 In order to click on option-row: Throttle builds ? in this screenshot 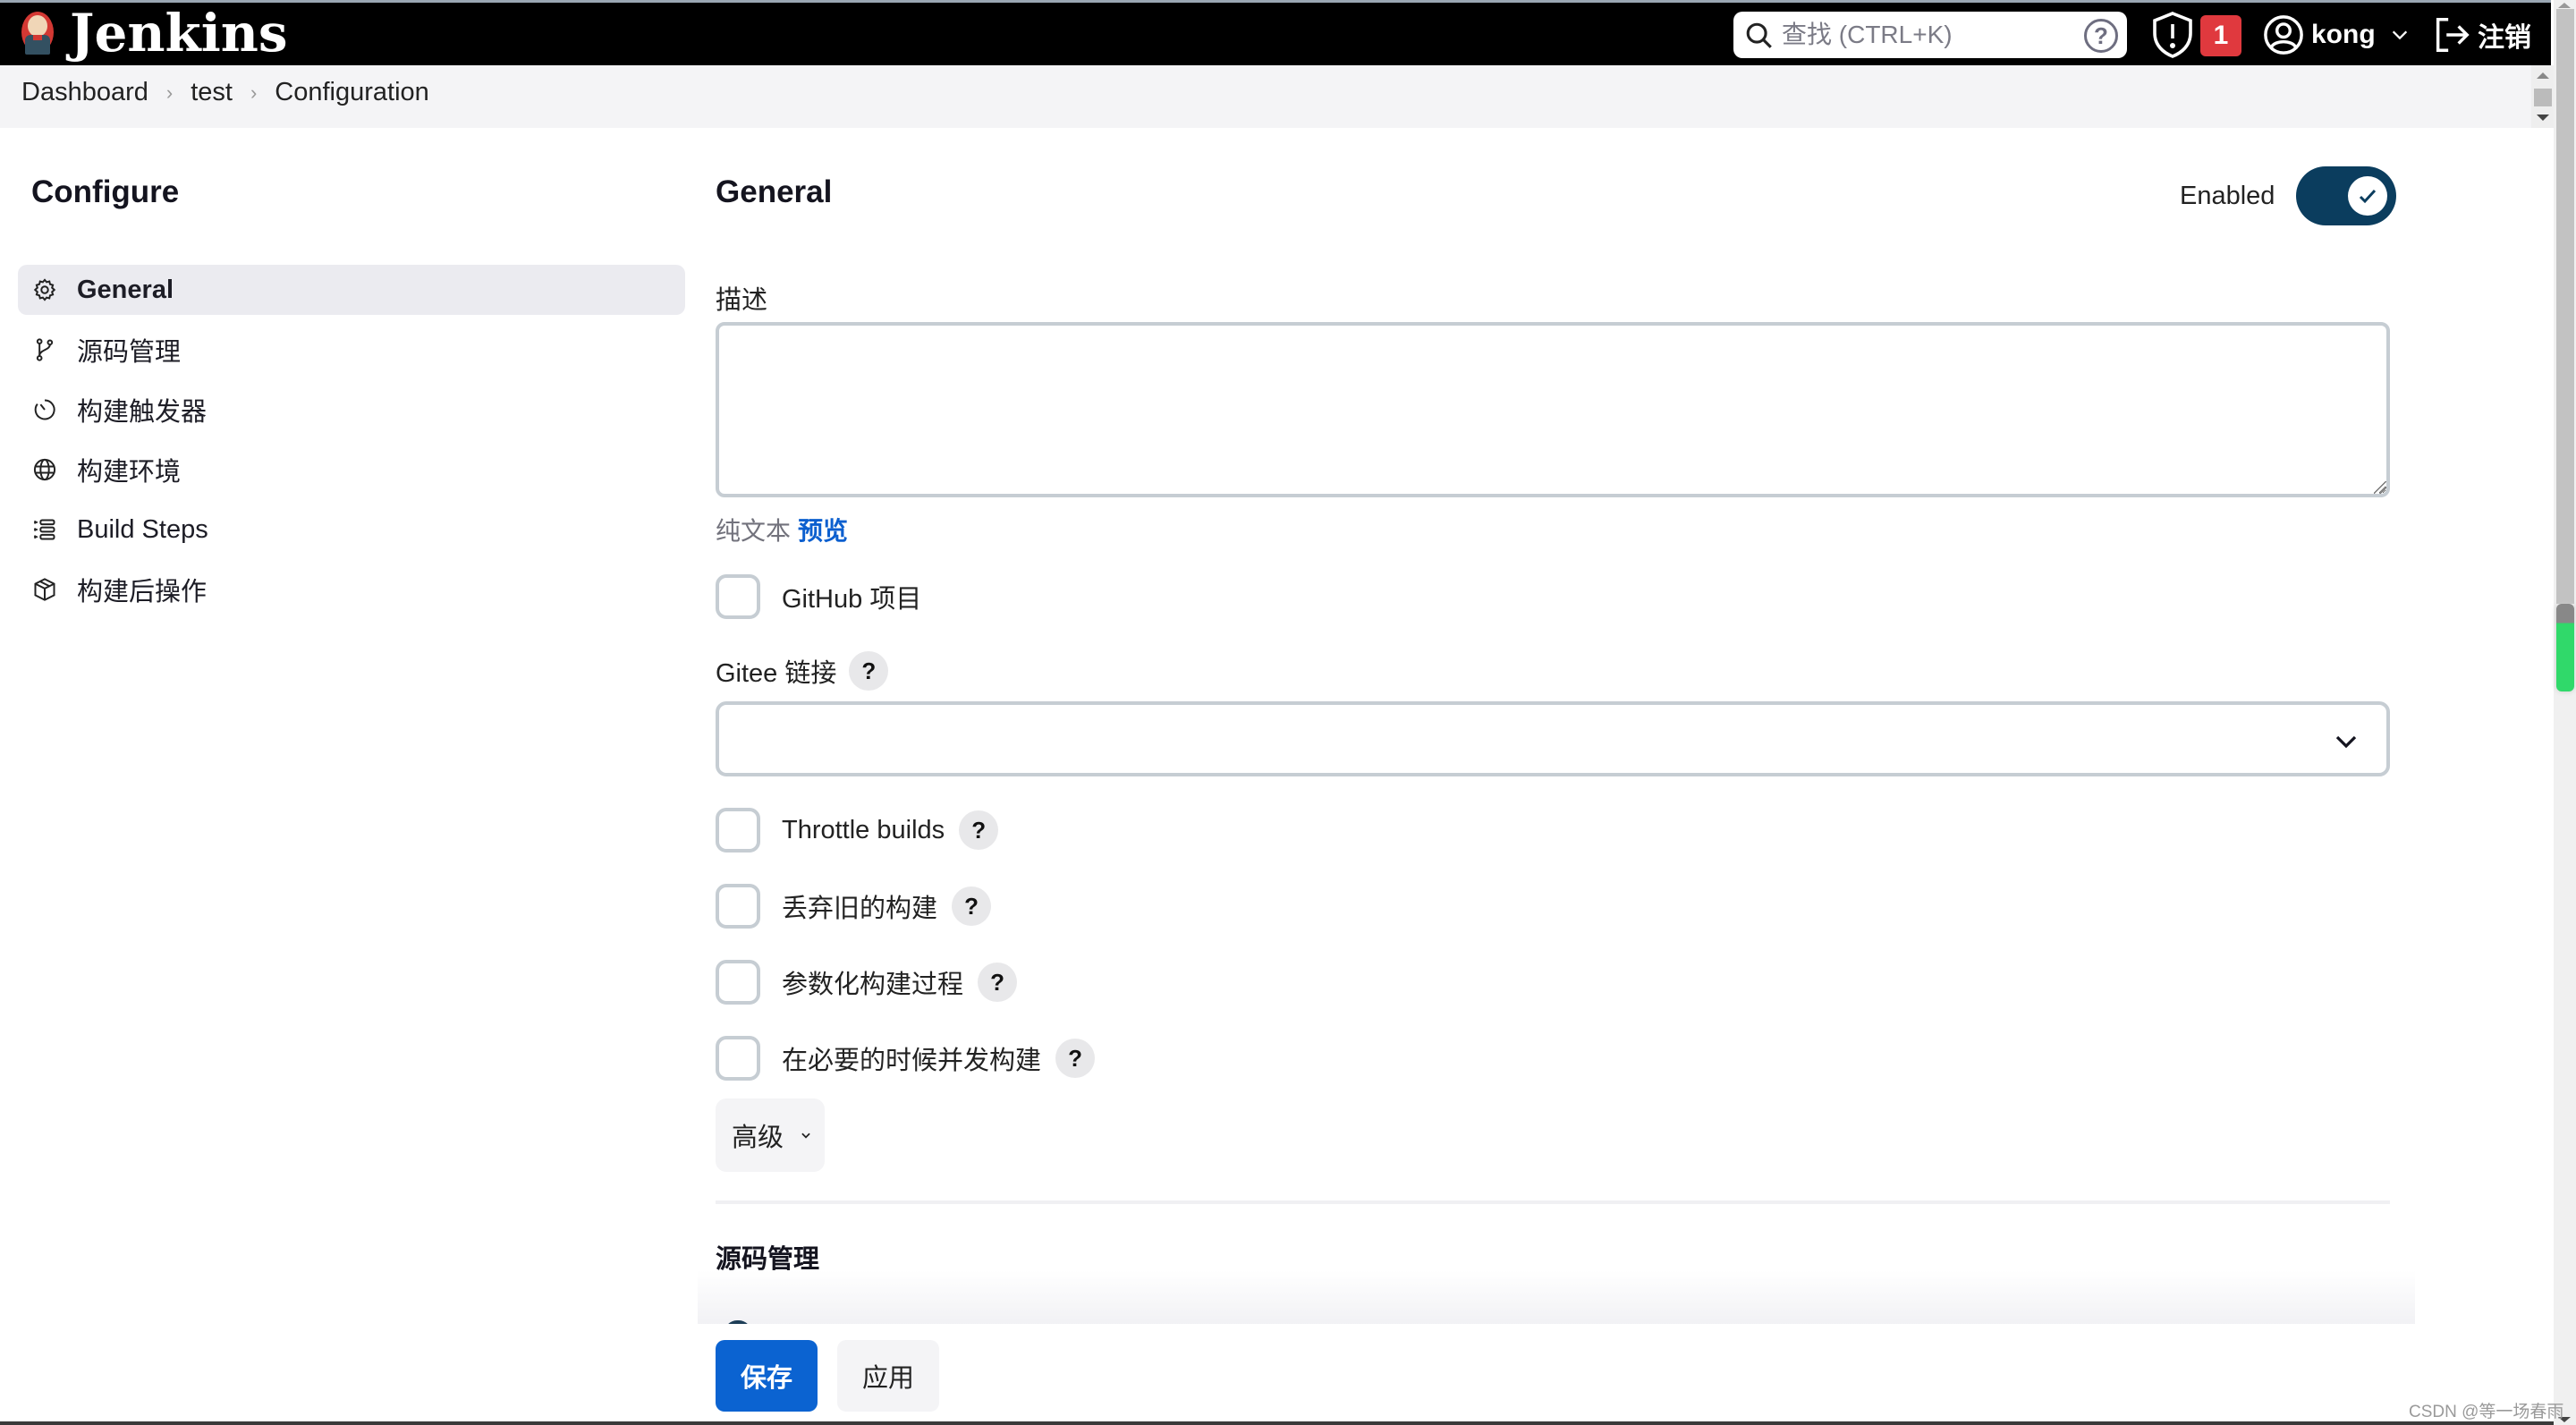, I will do `click(857, 830)`.